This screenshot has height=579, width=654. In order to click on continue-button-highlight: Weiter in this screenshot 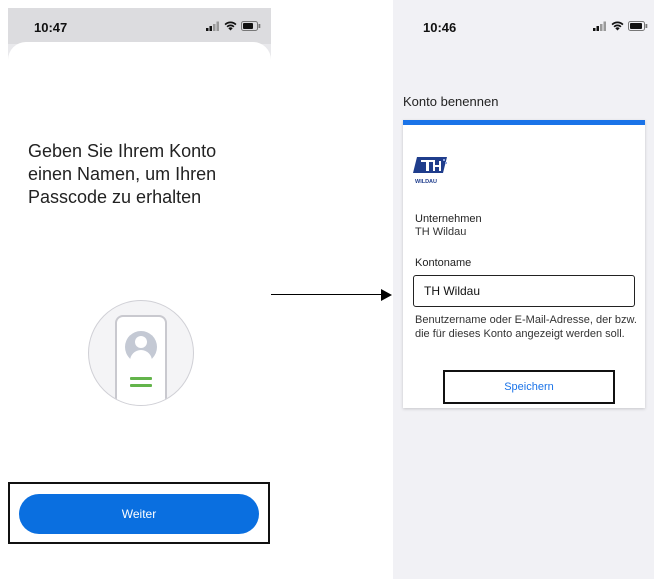, I will do `click(139, 513)`.